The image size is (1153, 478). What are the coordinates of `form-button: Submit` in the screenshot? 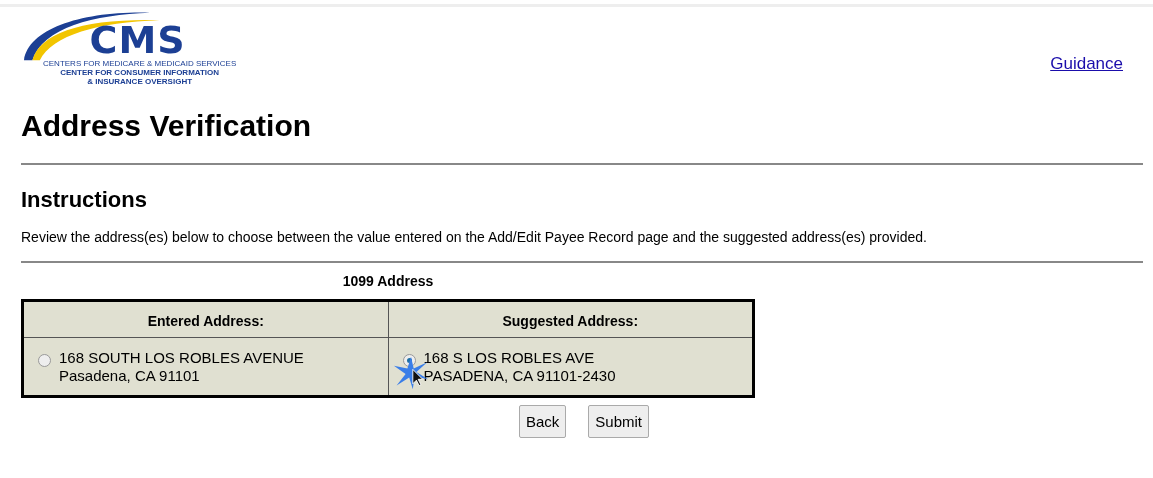 It's located at (618, 421).